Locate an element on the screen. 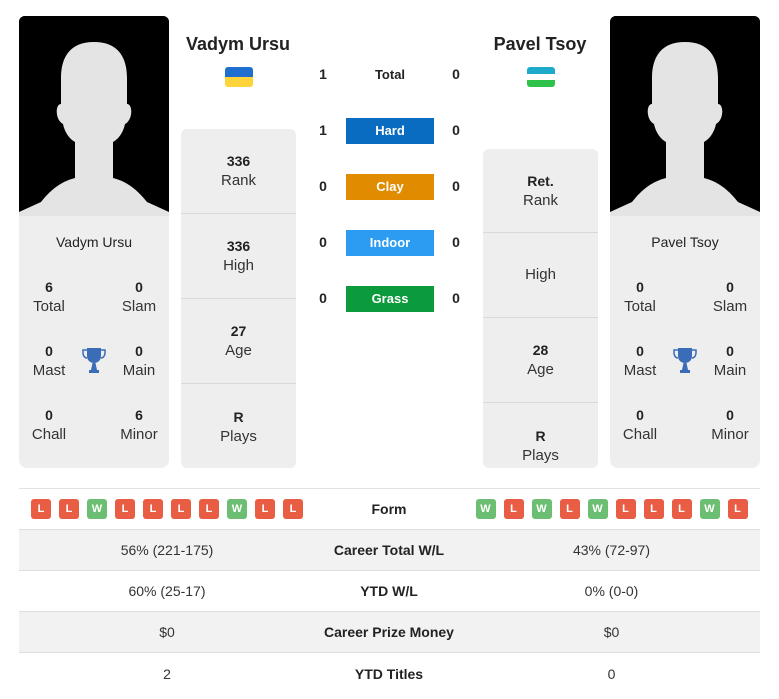 The height and width of the screenshot is (699, 779). titles-minor: 0 Minor is located at coordinates (730, 425).